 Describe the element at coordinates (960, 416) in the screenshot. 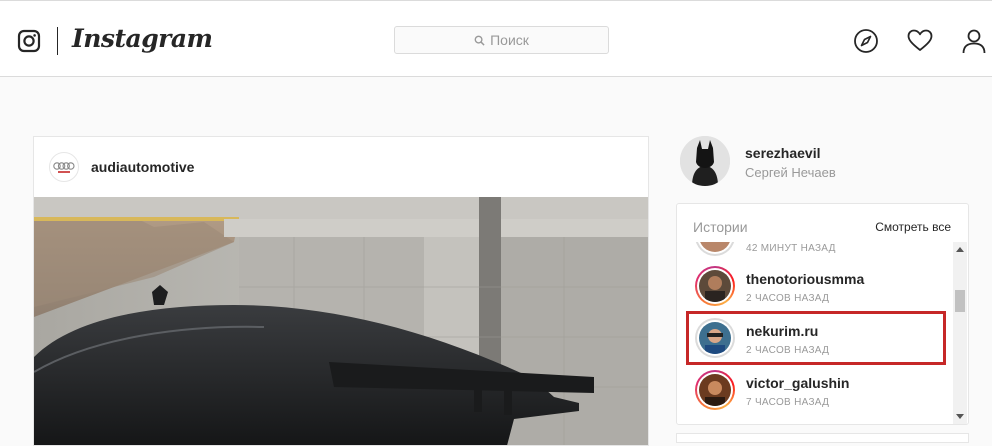

I see `scroll-down-arrow-icon` at that location.